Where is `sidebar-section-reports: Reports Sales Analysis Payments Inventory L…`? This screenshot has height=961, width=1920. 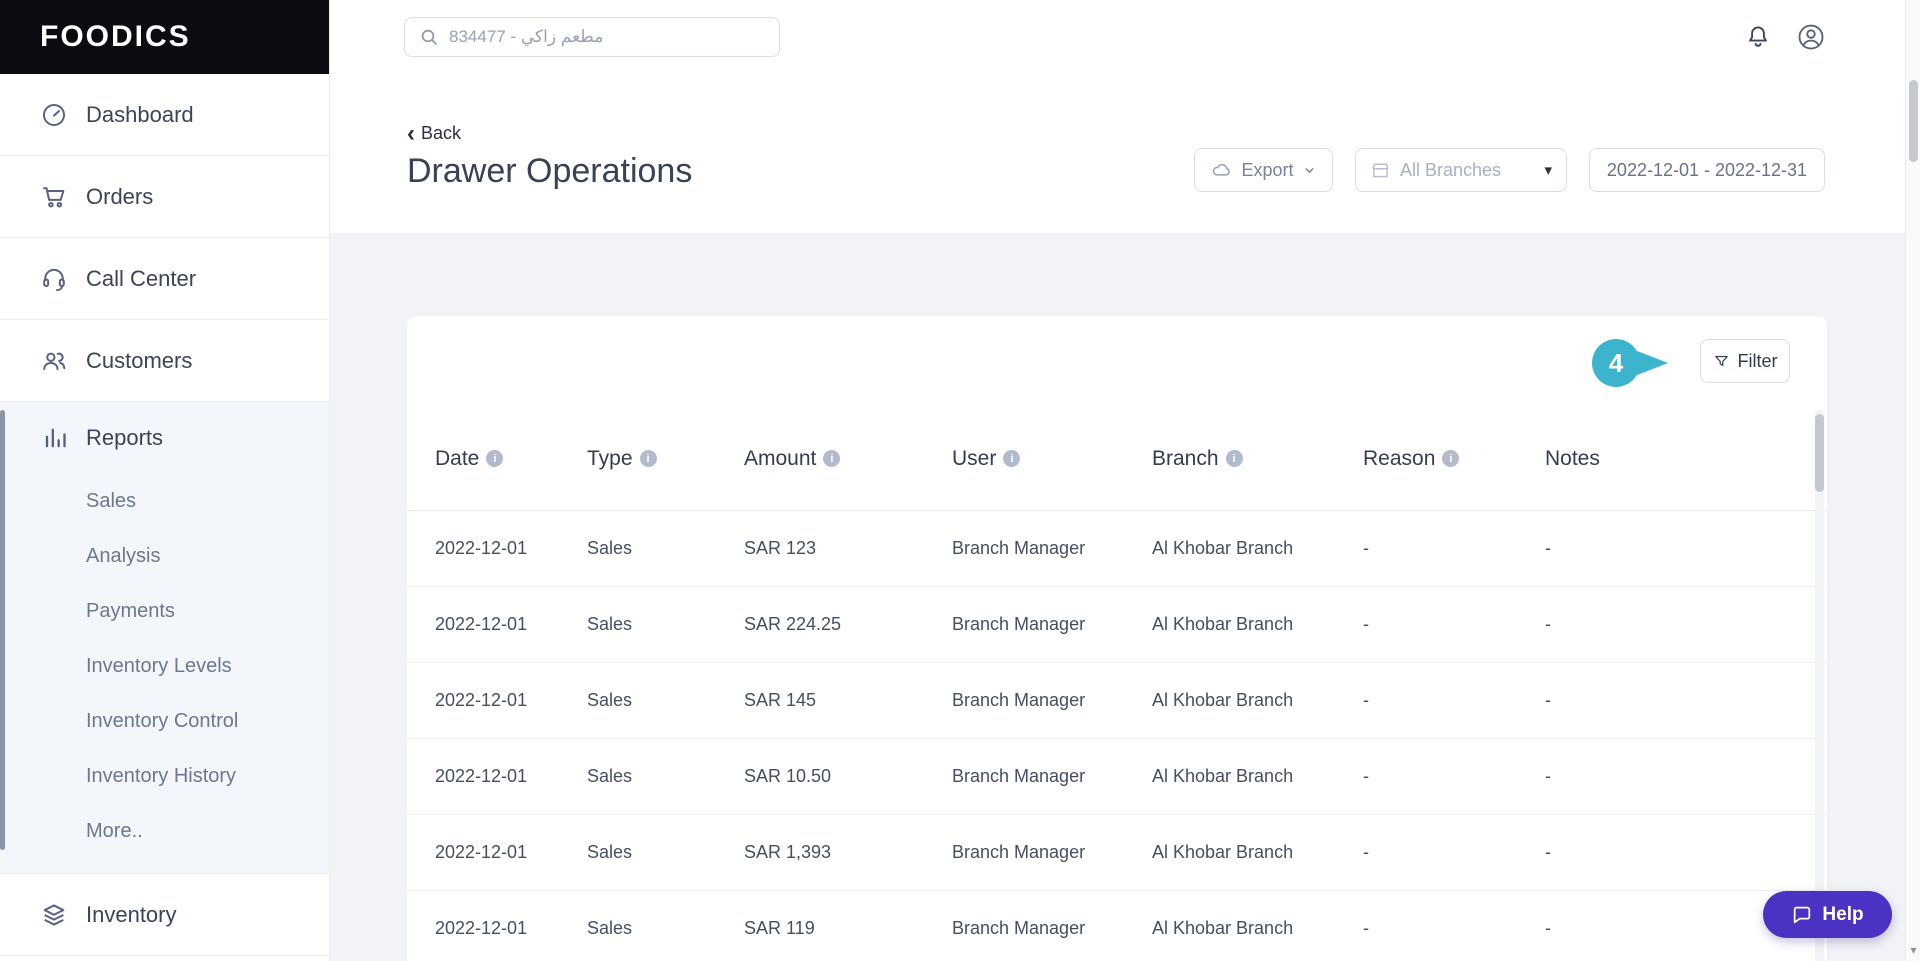
sidebar-section-reports: Reports Sales Analysis Payments Inventory L… is located at coordinates (164, 638).